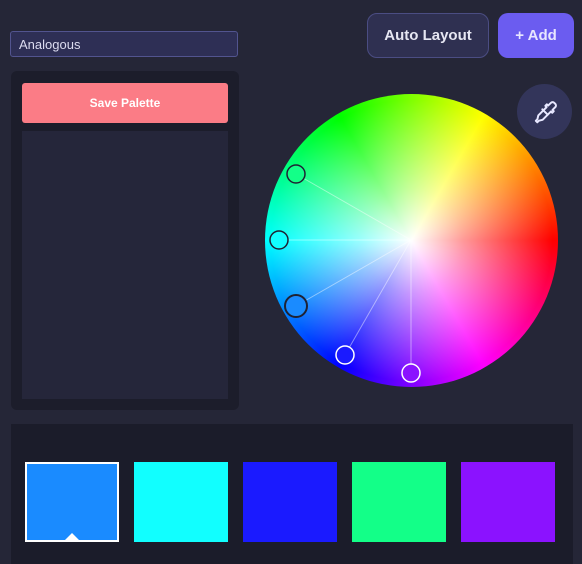  I want to click on selected-swatch-marker, so click(72, 537).